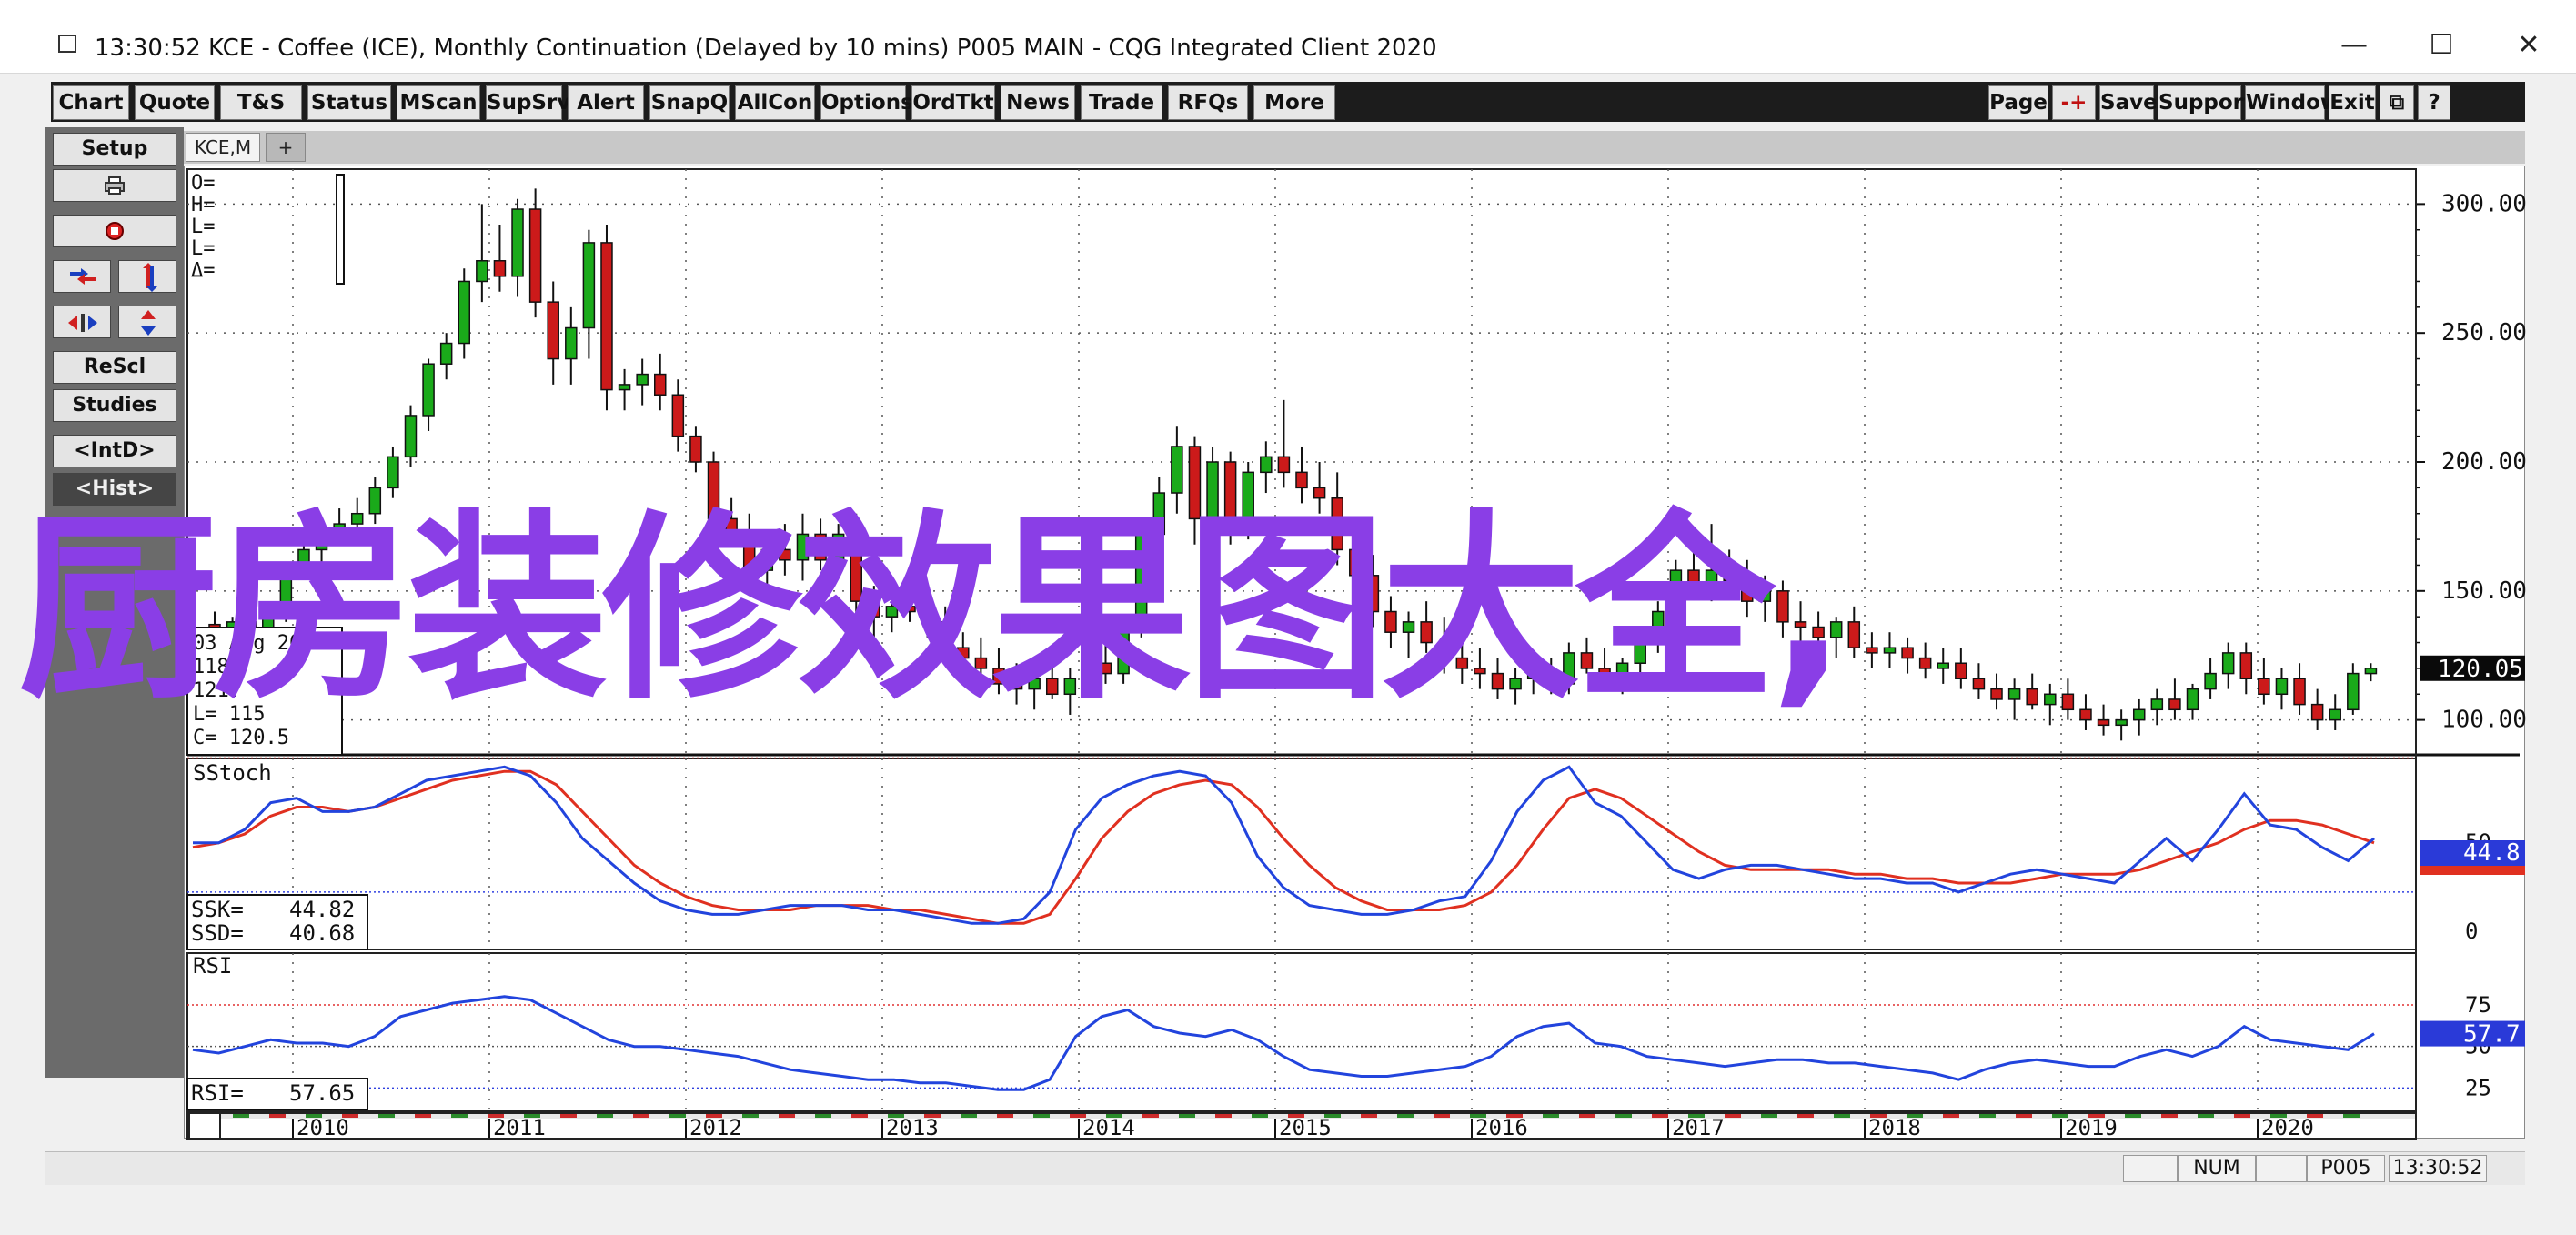 The height and width of the screenshot is (1235, 2576). What do you see at coordinates (2484, 332) in the screenshot?
I see `price-axis-label: 250.00` at bounding box center [2484, 332].